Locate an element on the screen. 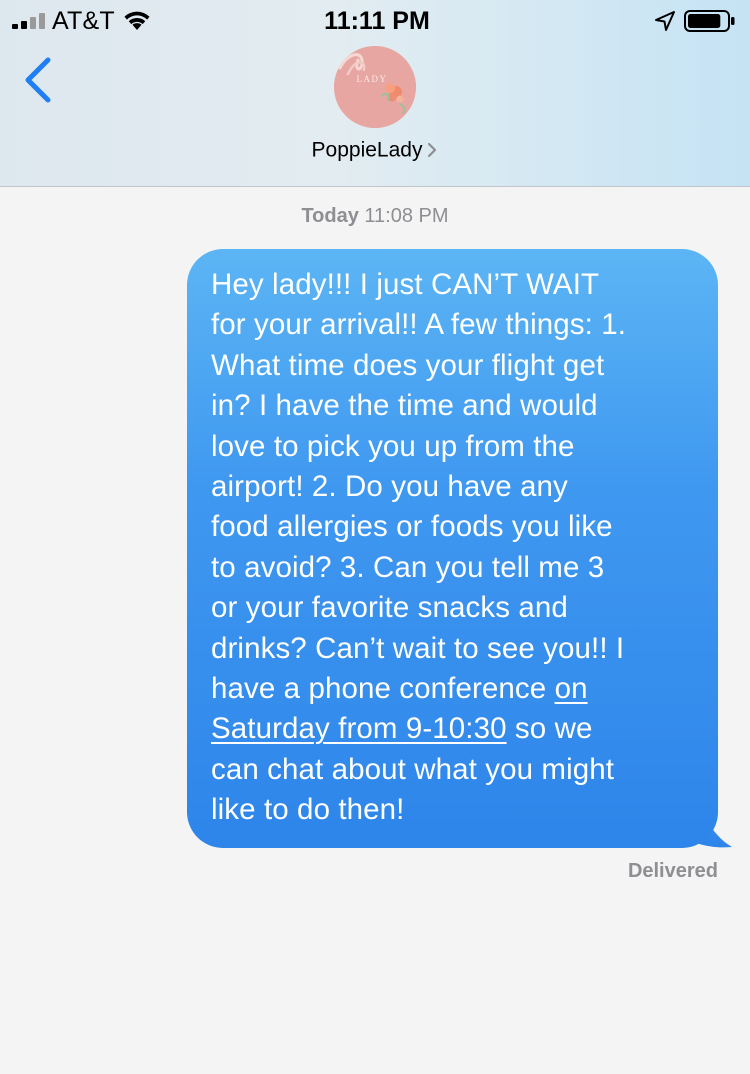 This screenshot has height=1074, width=750. message-line: have a phone conference on is located at coordinates (454, 689).